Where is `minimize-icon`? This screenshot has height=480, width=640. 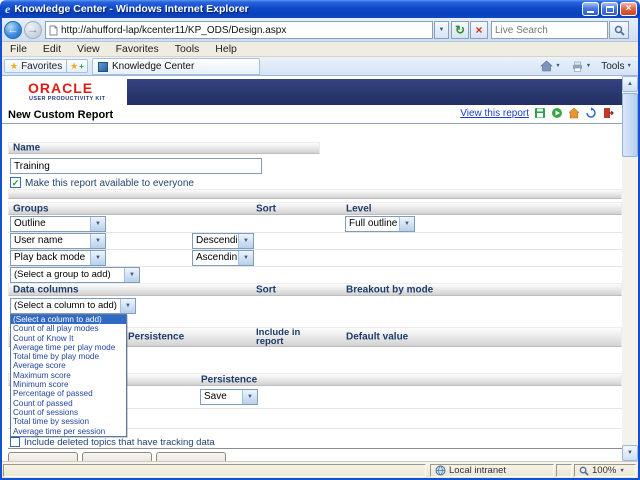
minimize-icon is located at coordinates (590, 12).